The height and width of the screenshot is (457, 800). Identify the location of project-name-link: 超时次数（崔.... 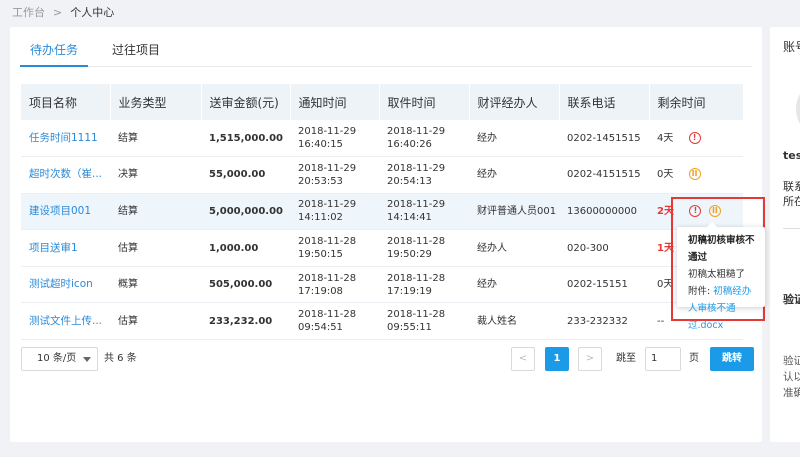
(65, 175).